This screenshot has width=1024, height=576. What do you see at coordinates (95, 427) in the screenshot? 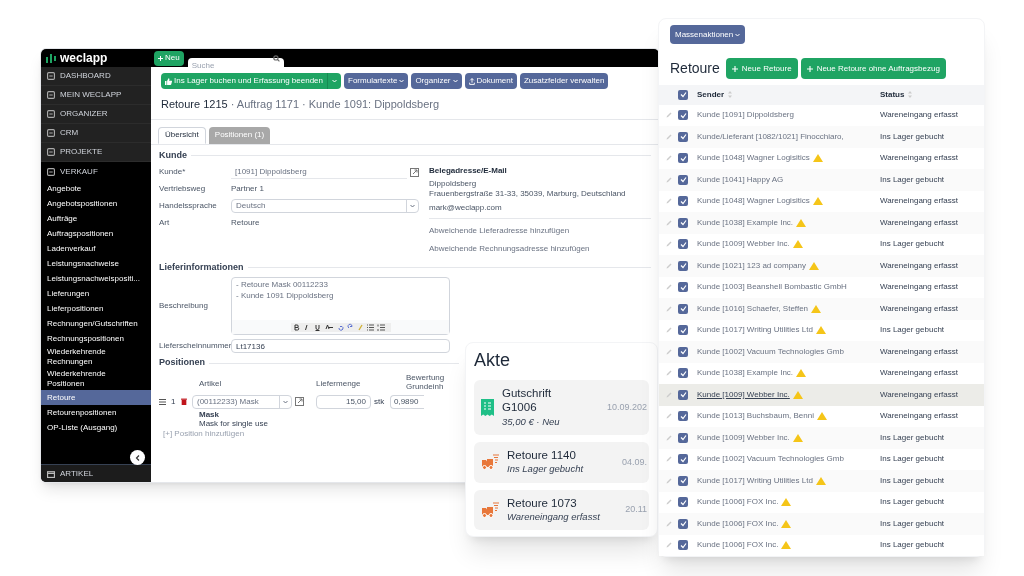
I see `sidebar-item: OP-Liste (Ausgang)` at bounding box center [95, 427].